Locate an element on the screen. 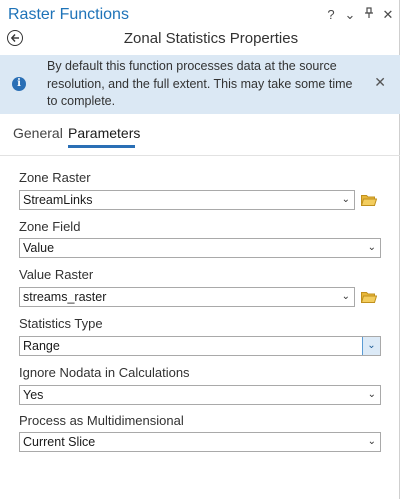  ignore-nodata-dropdown: Yes ⌄ is located at coordinates (200, 395).